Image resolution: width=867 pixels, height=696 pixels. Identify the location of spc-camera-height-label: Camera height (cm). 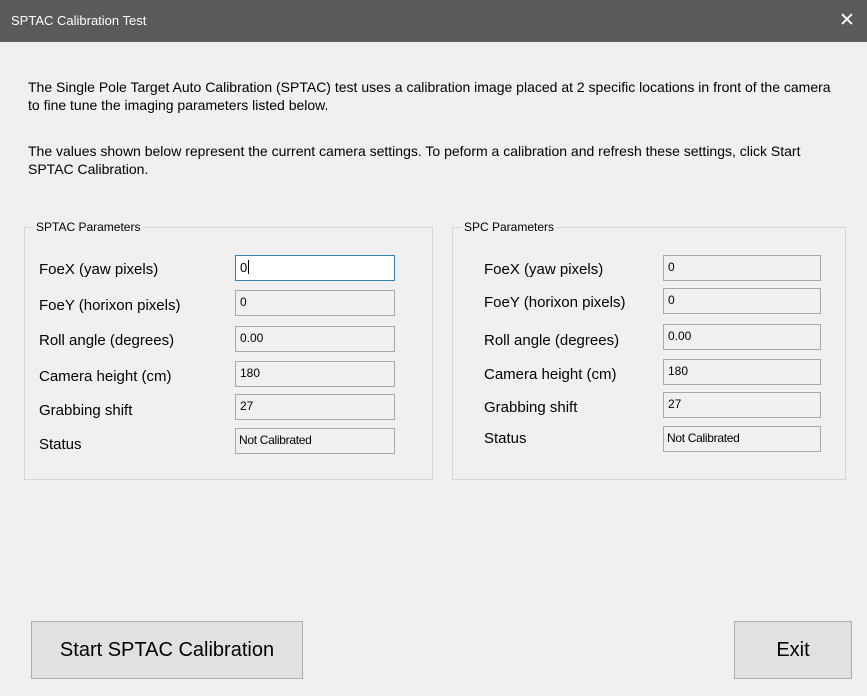
(550, 374).